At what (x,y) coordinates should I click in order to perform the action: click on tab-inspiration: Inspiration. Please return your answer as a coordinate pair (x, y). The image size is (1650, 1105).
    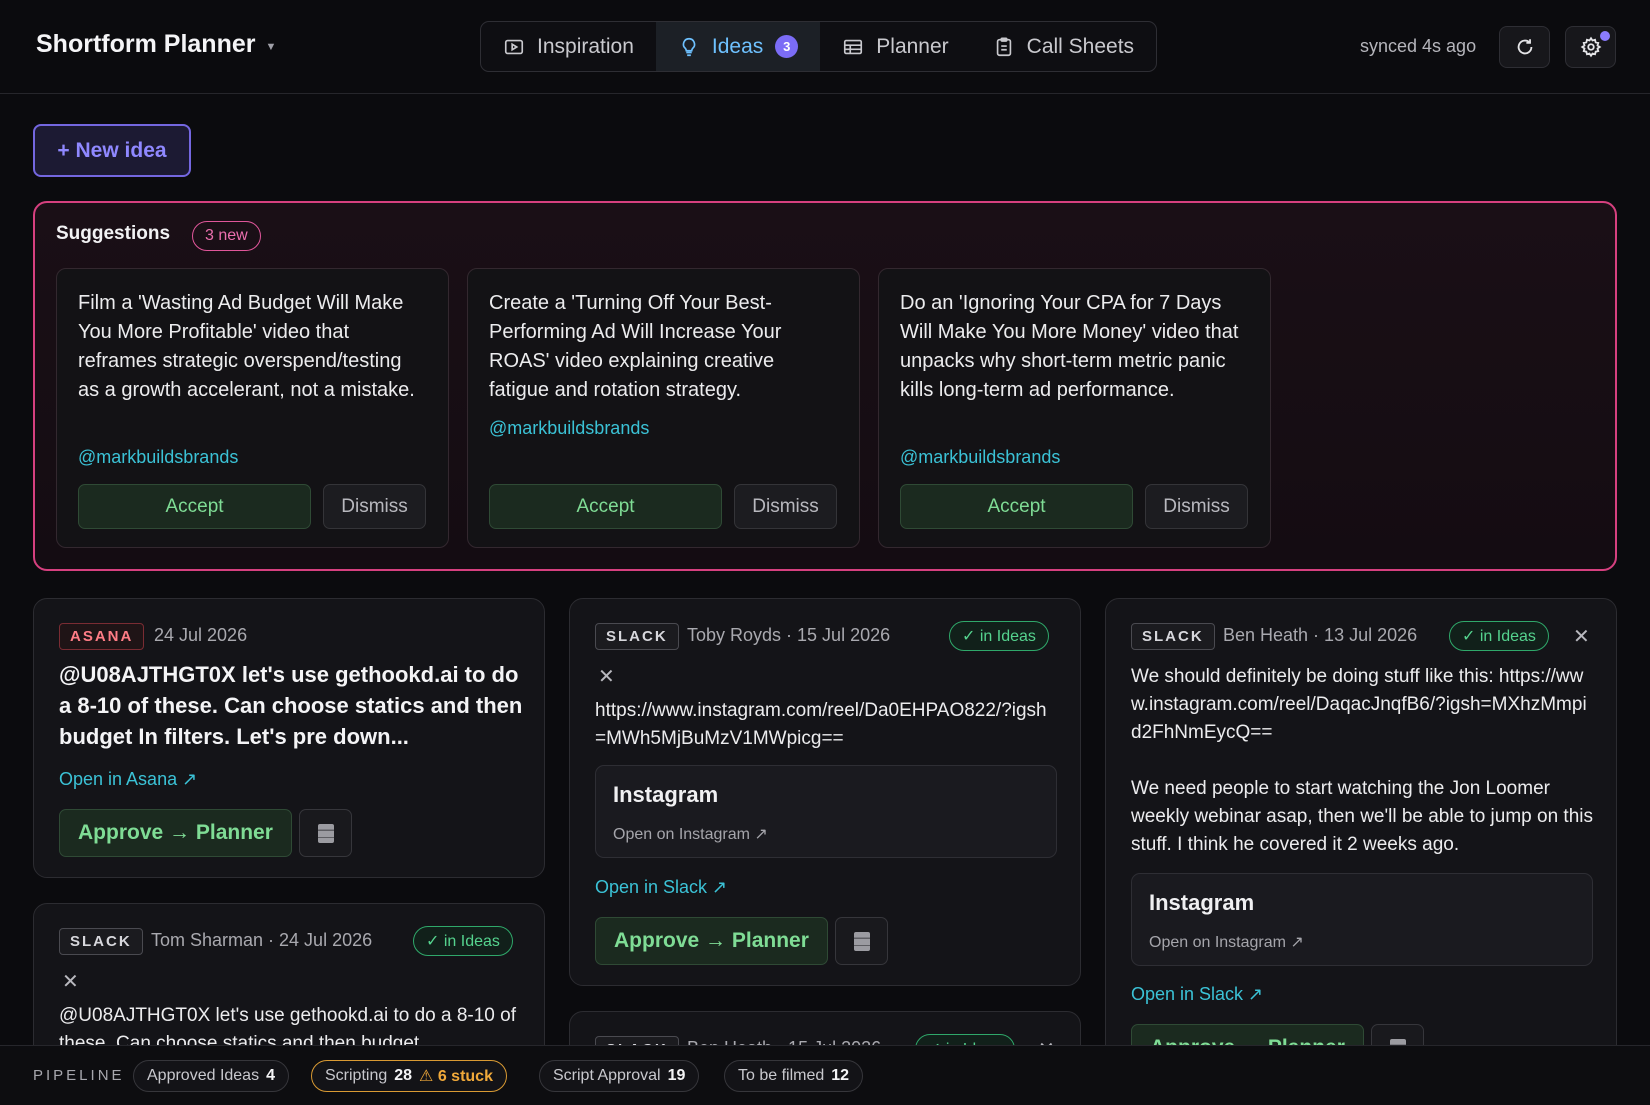
    Looking at the image, I should click on (568, 46).